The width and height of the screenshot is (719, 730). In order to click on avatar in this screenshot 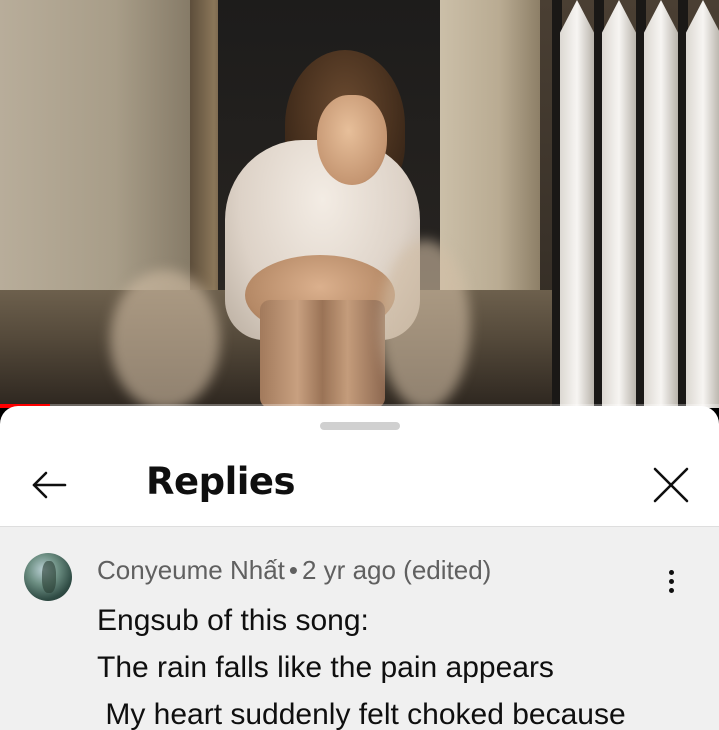, I will do `click(48, 577)`.